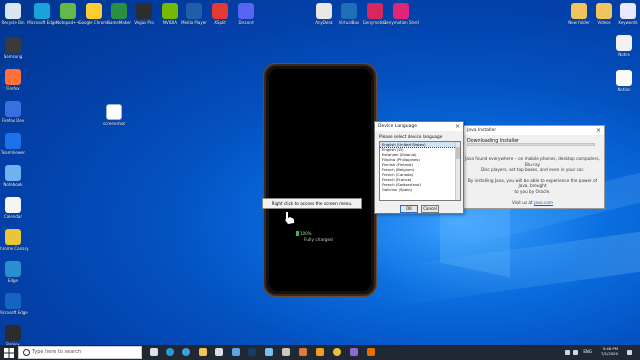 Image resolution: width=640 pixels, height=360 pixels. What do you see at coordinates (9, 353) in the screenshot?
I see `windows-start-icon` at bounding box center [9, 353].